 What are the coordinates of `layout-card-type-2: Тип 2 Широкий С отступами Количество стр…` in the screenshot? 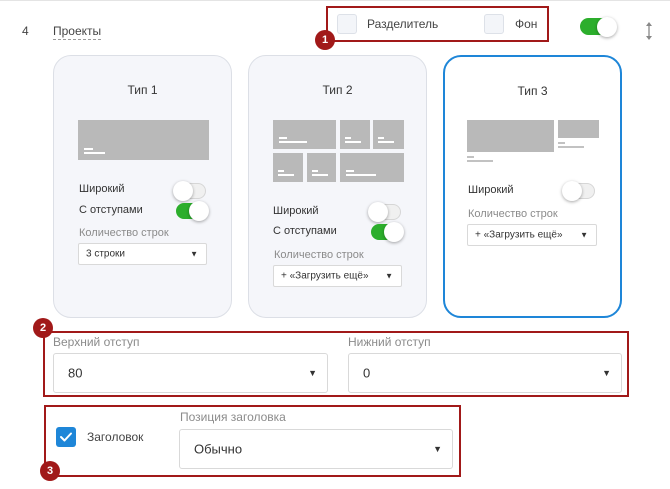 It's located at (337, 186).